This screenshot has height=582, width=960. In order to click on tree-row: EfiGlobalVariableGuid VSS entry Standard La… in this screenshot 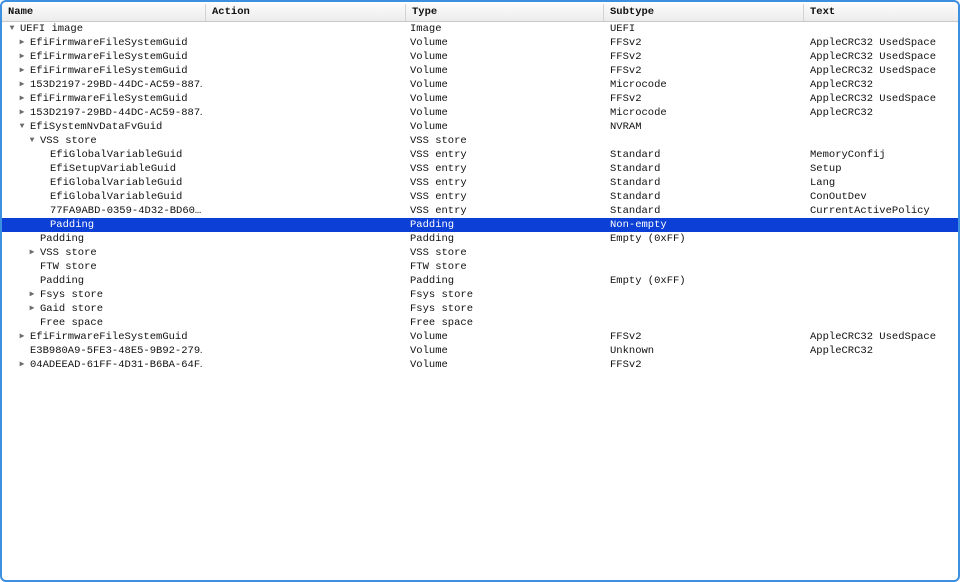, I will do `click(480, 183)`.